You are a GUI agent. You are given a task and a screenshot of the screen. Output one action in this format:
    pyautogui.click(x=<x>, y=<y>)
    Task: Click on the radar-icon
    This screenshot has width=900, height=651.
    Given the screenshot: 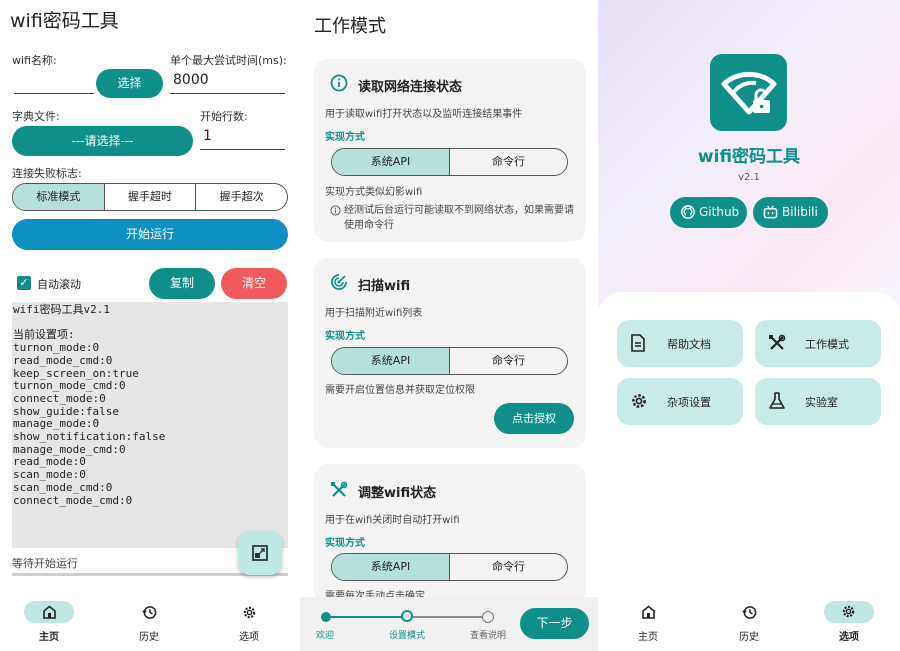 What is the action you would take?
    pyautogui.click(x=339, y=282)
    